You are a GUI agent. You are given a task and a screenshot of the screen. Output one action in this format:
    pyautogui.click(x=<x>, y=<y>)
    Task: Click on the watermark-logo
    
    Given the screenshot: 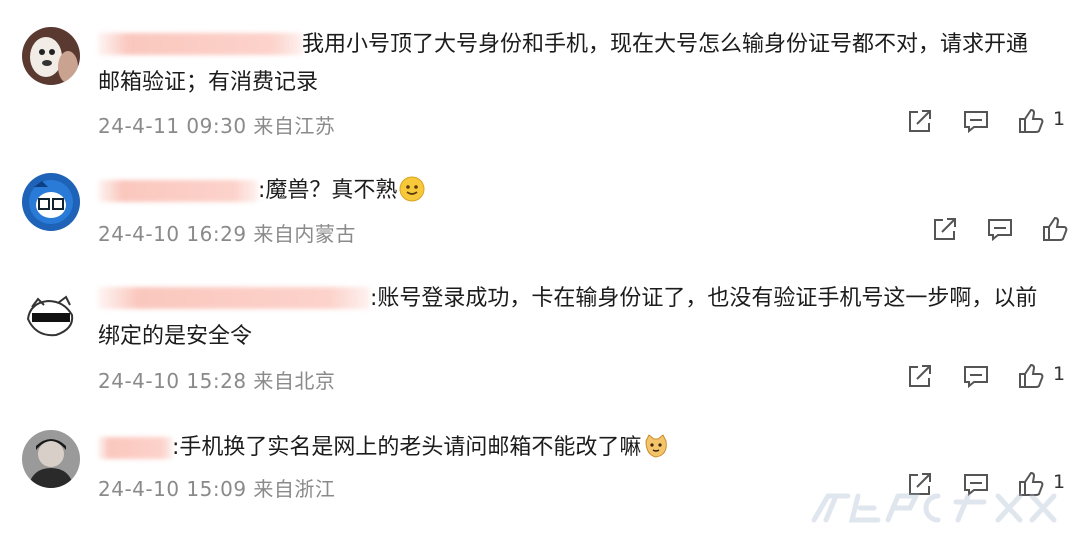 What is the action you would take?
    pyautogui.click(x=933, y=507)
    